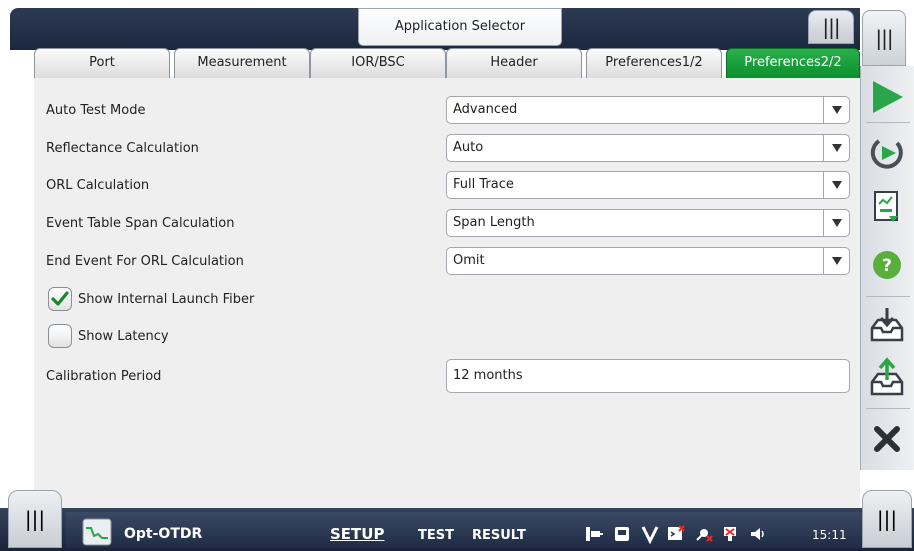 This screenshot has height=551, width=914. I want to click on end-event-orl-value: Omit, so click(469, 260).